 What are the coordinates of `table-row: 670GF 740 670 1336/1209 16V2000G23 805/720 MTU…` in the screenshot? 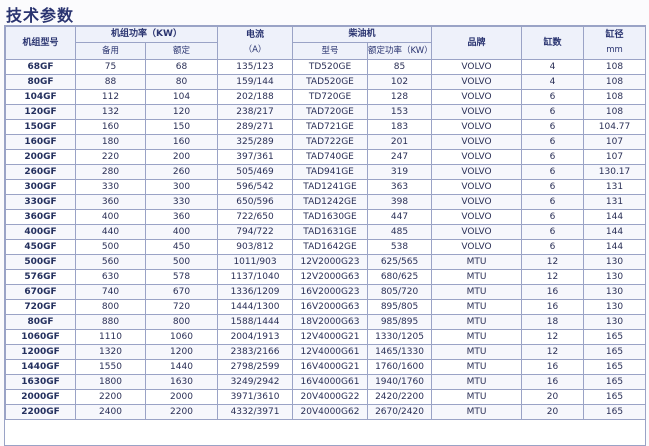 It's located at (326, 292).